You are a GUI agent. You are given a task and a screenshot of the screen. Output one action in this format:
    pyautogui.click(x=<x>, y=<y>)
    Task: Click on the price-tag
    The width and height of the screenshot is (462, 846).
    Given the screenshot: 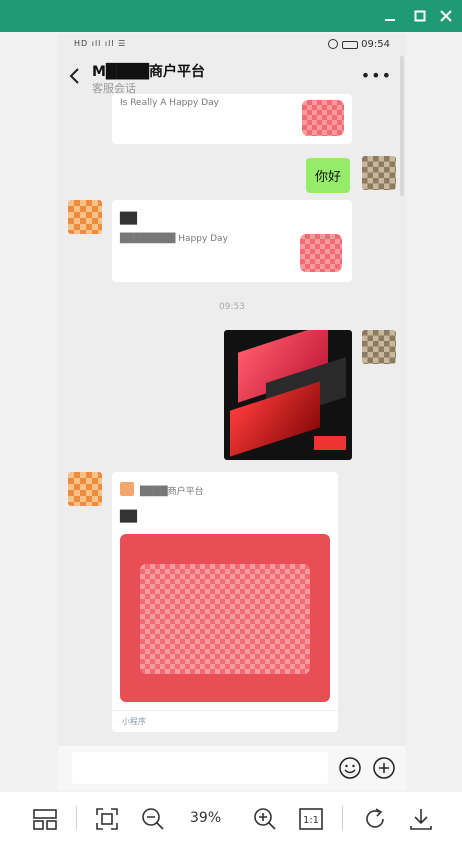 What is the action you would take?
    pyautogui.click(x=330, y=443)
    